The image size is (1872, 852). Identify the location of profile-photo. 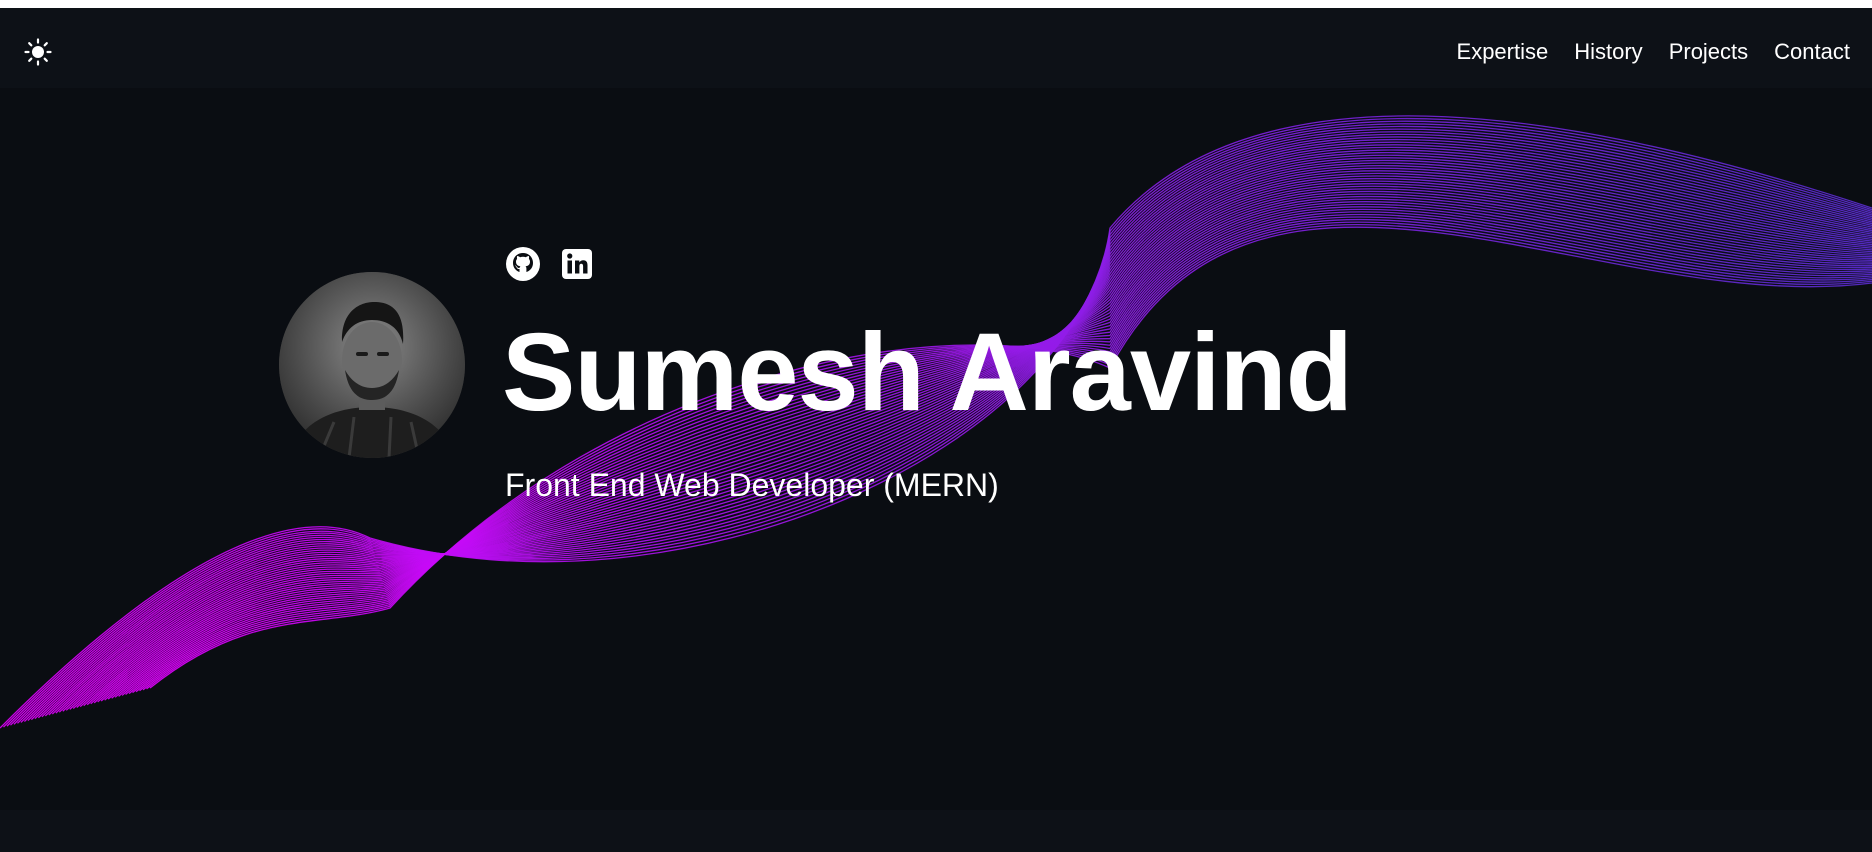
(372, 365).